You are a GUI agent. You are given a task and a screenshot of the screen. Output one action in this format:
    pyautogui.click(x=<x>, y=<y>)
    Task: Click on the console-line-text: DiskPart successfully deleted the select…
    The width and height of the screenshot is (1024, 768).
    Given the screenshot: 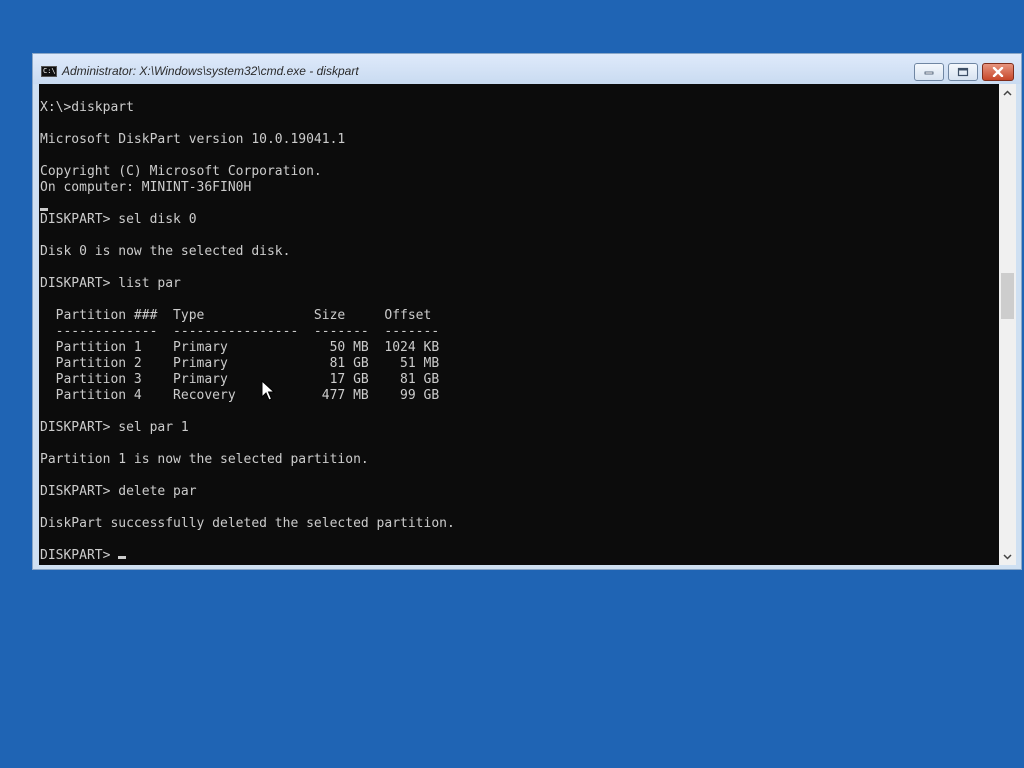 What is the action you would take?
    pyautogui.click(x=247, y=523)
    